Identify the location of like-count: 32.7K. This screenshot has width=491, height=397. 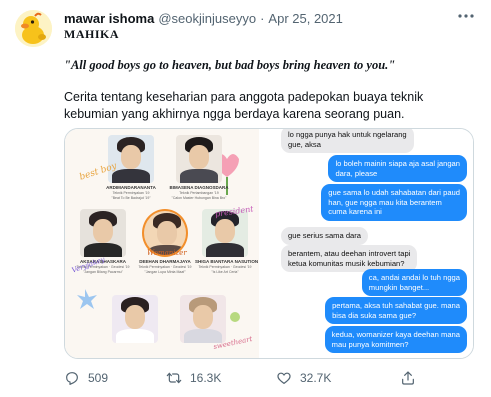
(316, 378).